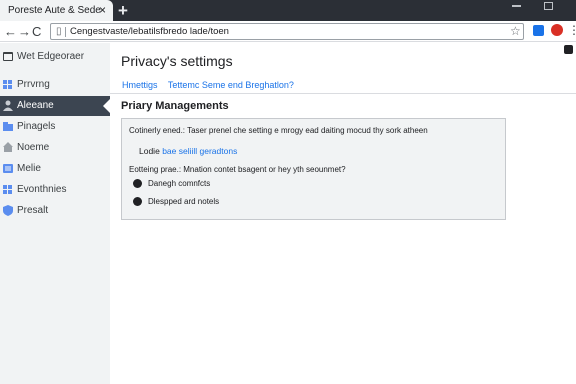  I want to click on menu-icon: ⋮, so click(572, 30).